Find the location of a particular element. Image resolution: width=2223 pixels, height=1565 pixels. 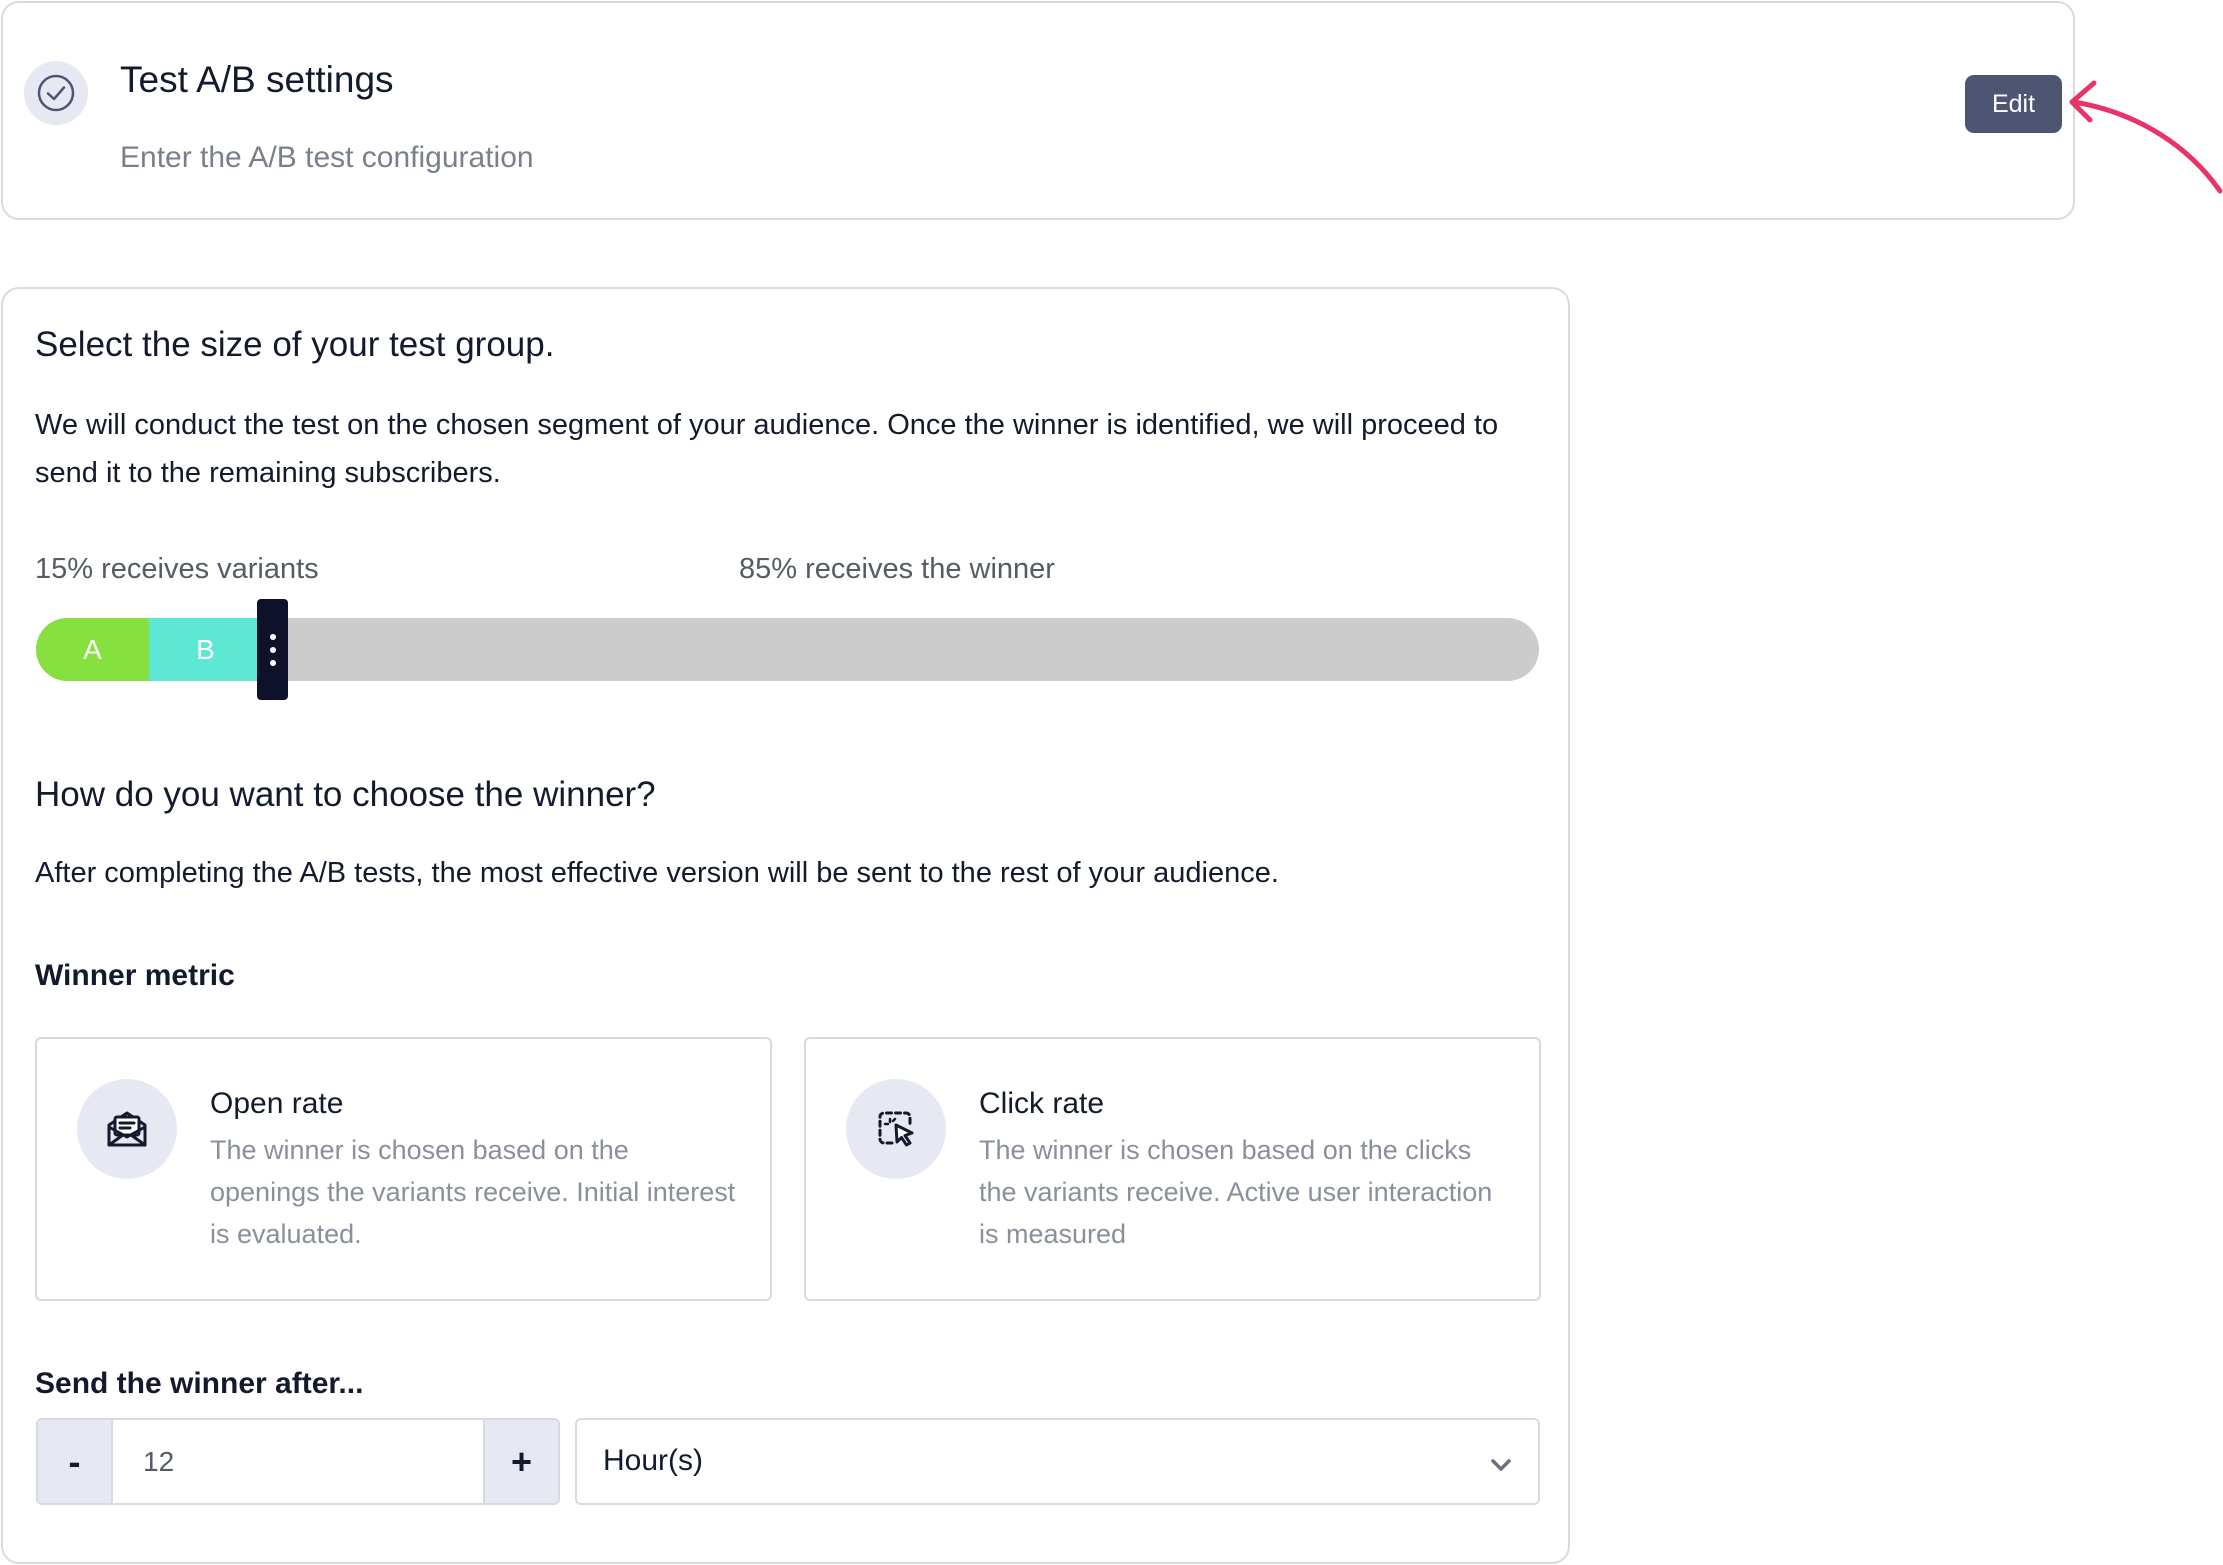

page-subtitle: Enter the A/B test configuration is located at coordinates (327, 157).